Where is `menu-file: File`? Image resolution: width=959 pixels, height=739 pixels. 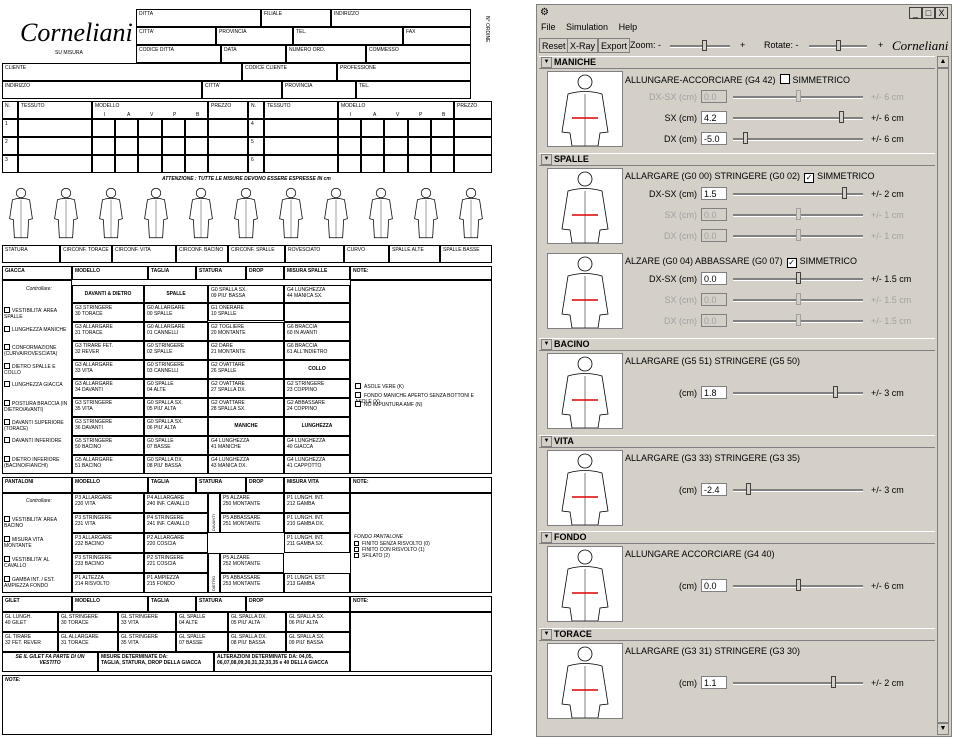 menu-file: File is located at coordinates (548, 27).